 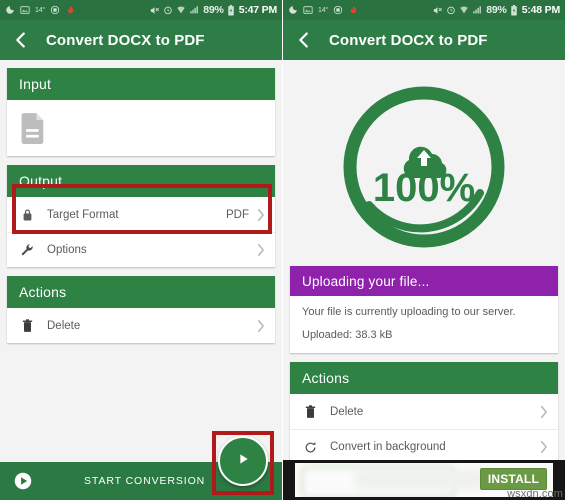 I want to click on progress-ring: 100%, so click(x=424, y=167).